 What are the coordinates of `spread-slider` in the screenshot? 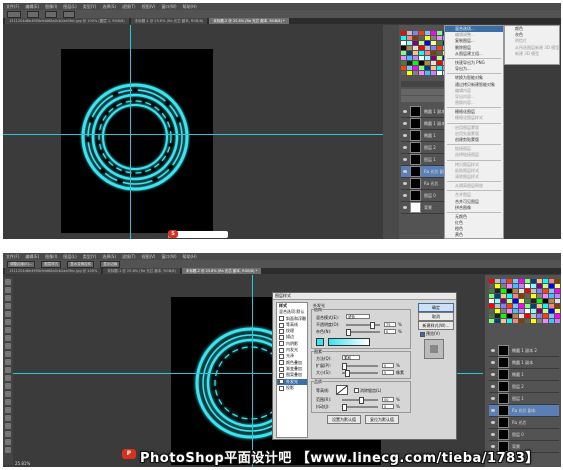 It's located at (360, 366).